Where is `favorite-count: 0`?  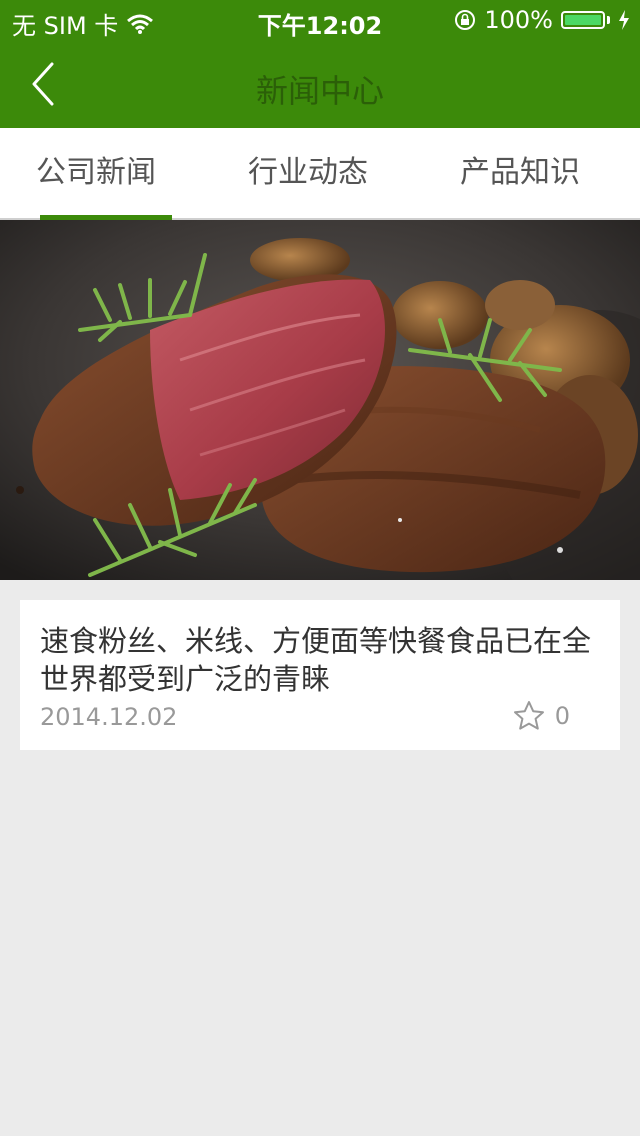 favorite-count: 0 is located at coordinates (562, 716).